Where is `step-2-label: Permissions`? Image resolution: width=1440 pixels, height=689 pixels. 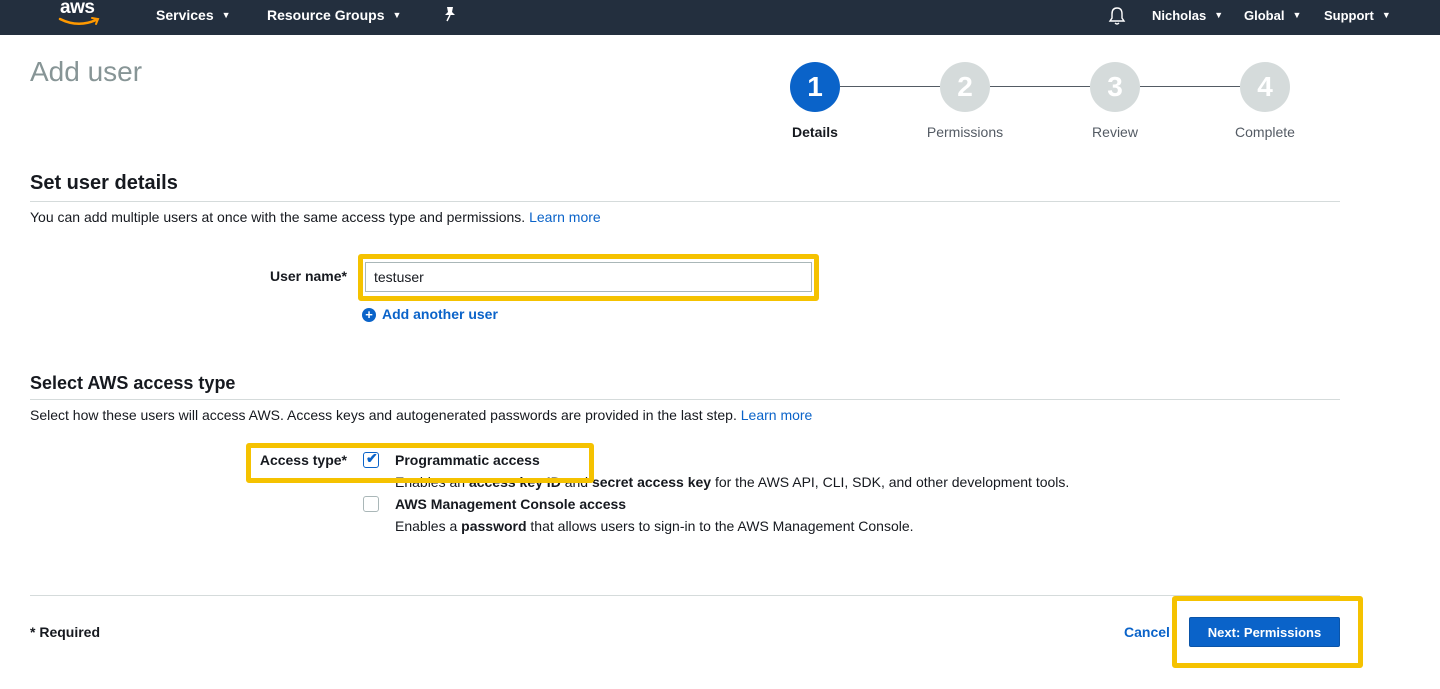
step-2-label: Permissions is located at coordinates (965, 132).